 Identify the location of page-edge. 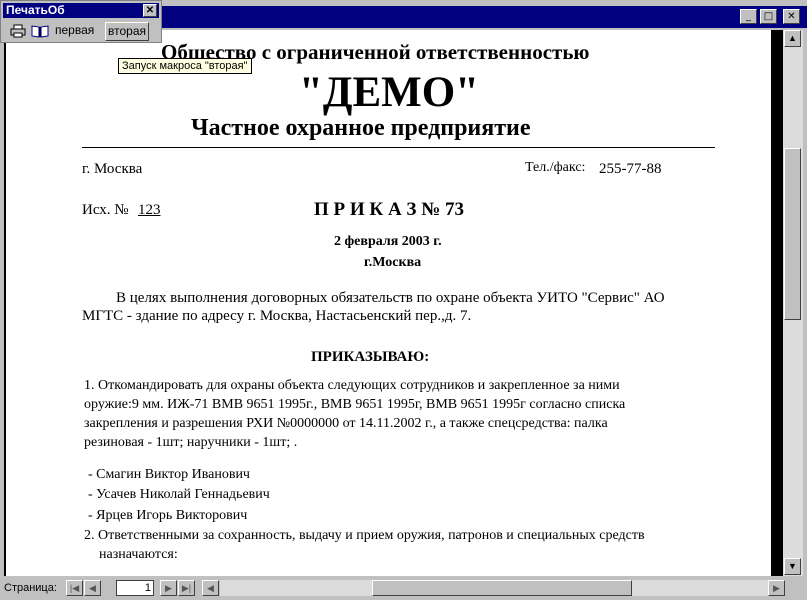
(777, 303).